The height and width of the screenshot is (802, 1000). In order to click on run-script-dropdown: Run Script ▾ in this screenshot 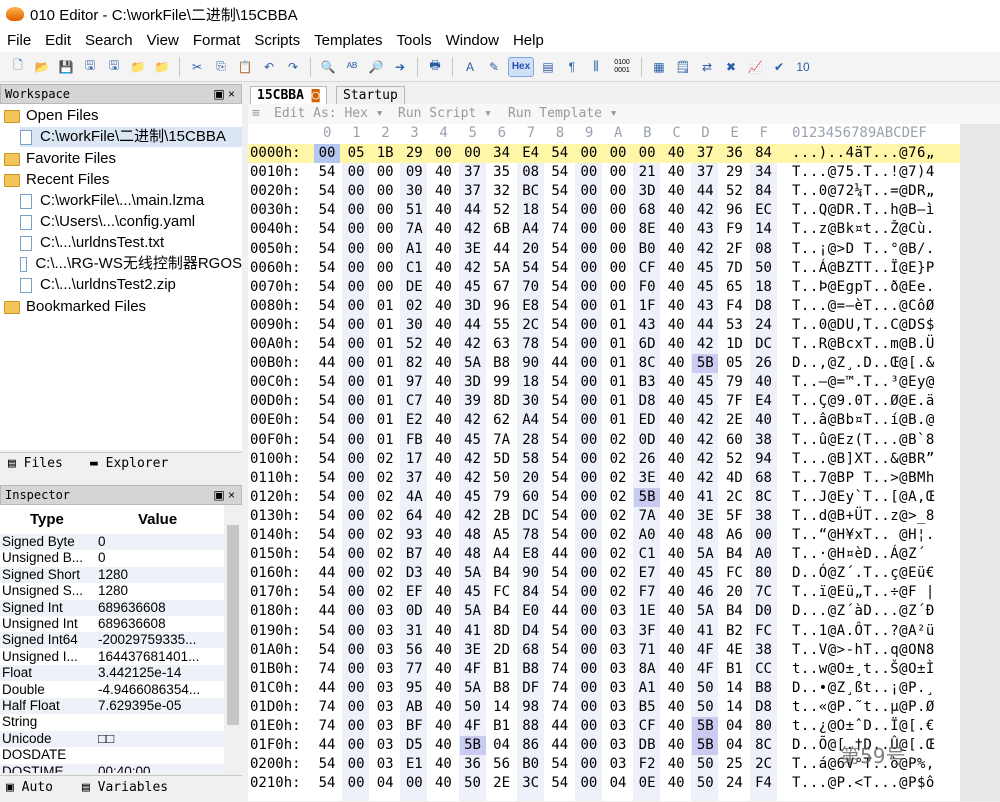, I will do `click(445, 113)`.